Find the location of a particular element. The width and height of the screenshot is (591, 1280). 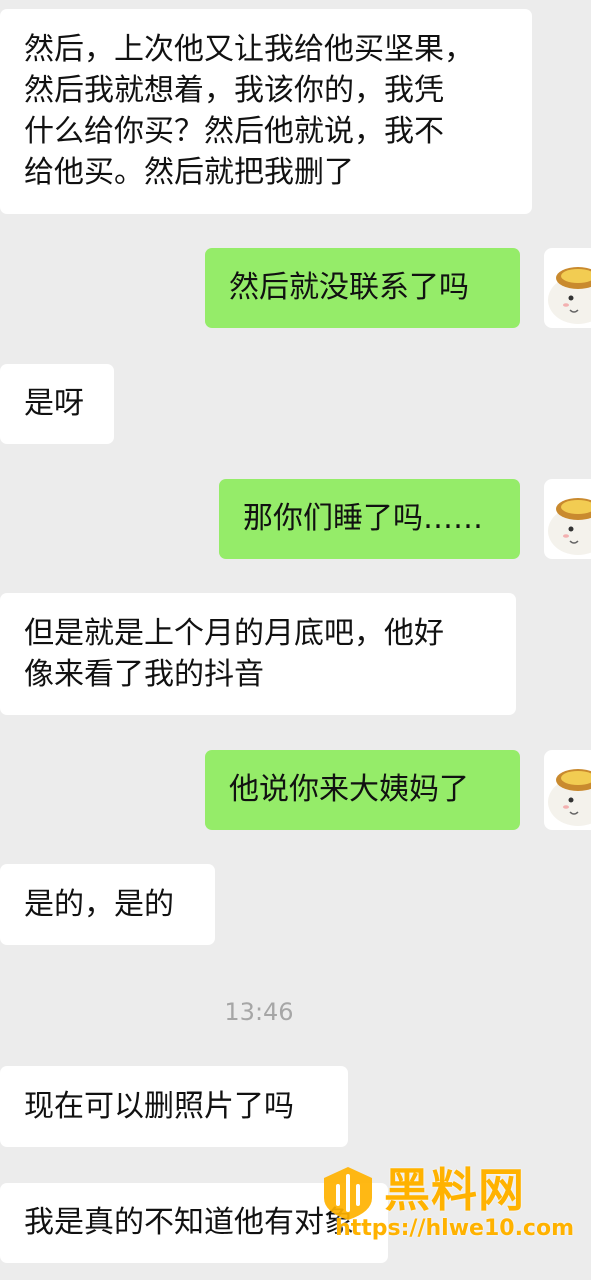

message-bubble-incoming: 是呀 is located at coordinates (57, 404).